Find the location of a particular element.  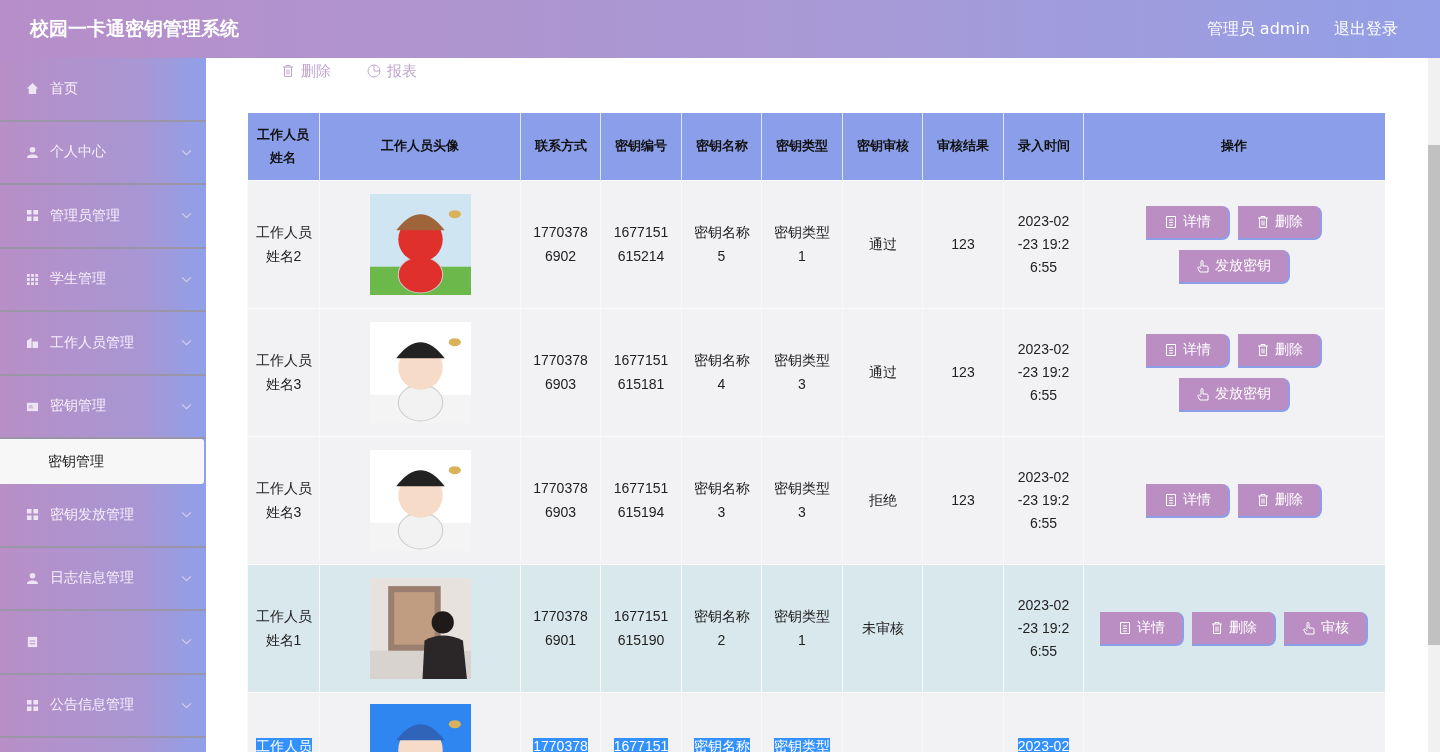

sidebar-label: 管理员管理 is located at coordinates (85, 215).